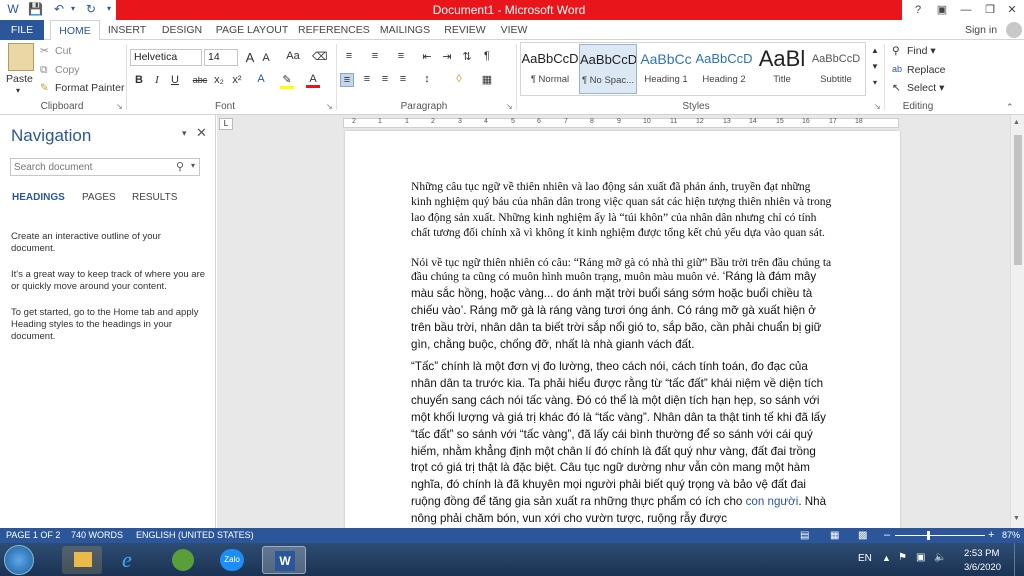 Image resolution: width=1024 pixels, height=576 pixels. Describe the element at coordinates (201, 133) in the screenshot. I see `nav-close-icon: ✕` at that location.